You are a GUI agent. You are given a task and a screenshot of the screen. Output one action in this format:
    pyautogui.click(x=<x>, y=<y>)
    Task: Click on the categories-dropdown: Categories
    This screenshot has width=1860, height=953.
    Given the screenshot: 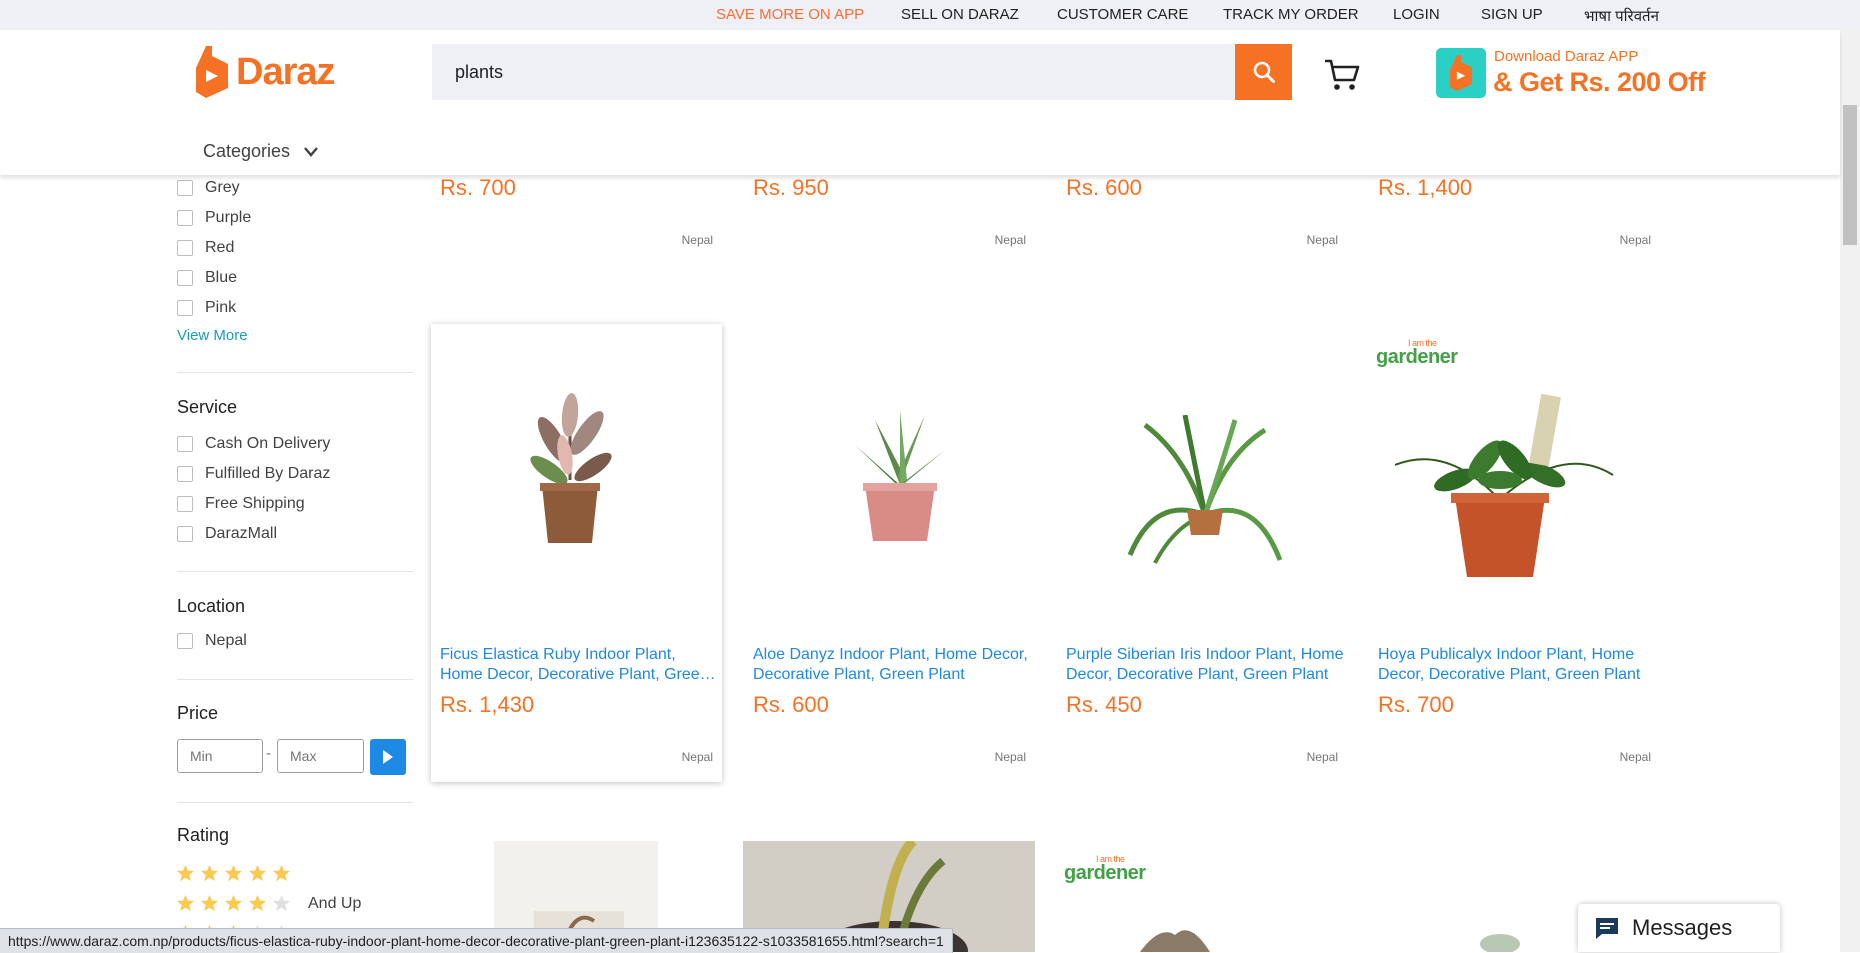 What is the action you would take?
    pyautogui.click(x=260, y=151)
    